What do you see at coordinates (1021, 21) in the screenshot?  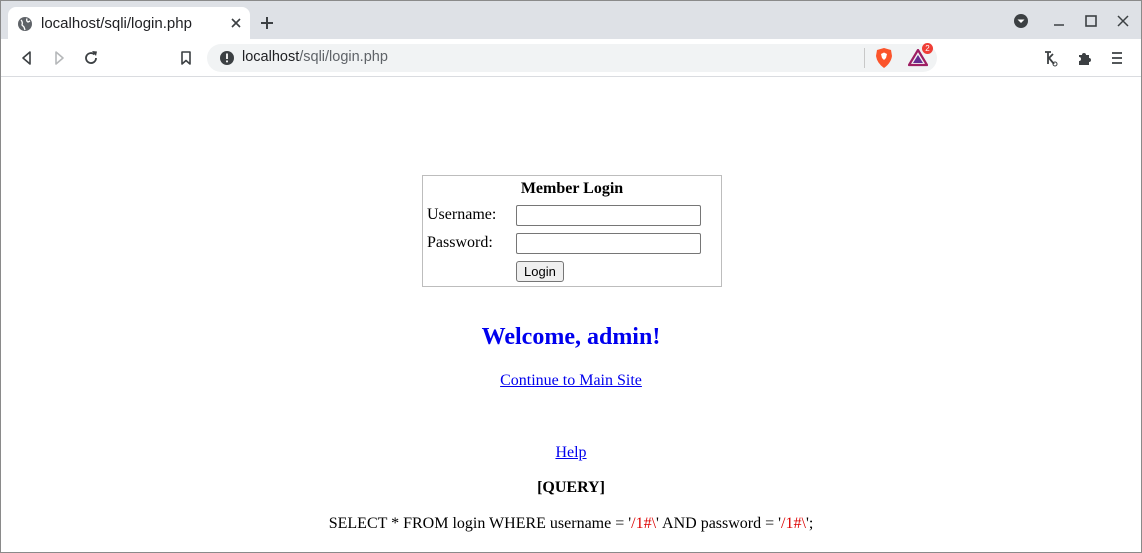 I see `tab-search-icon` at bounding box center [1021, 21].